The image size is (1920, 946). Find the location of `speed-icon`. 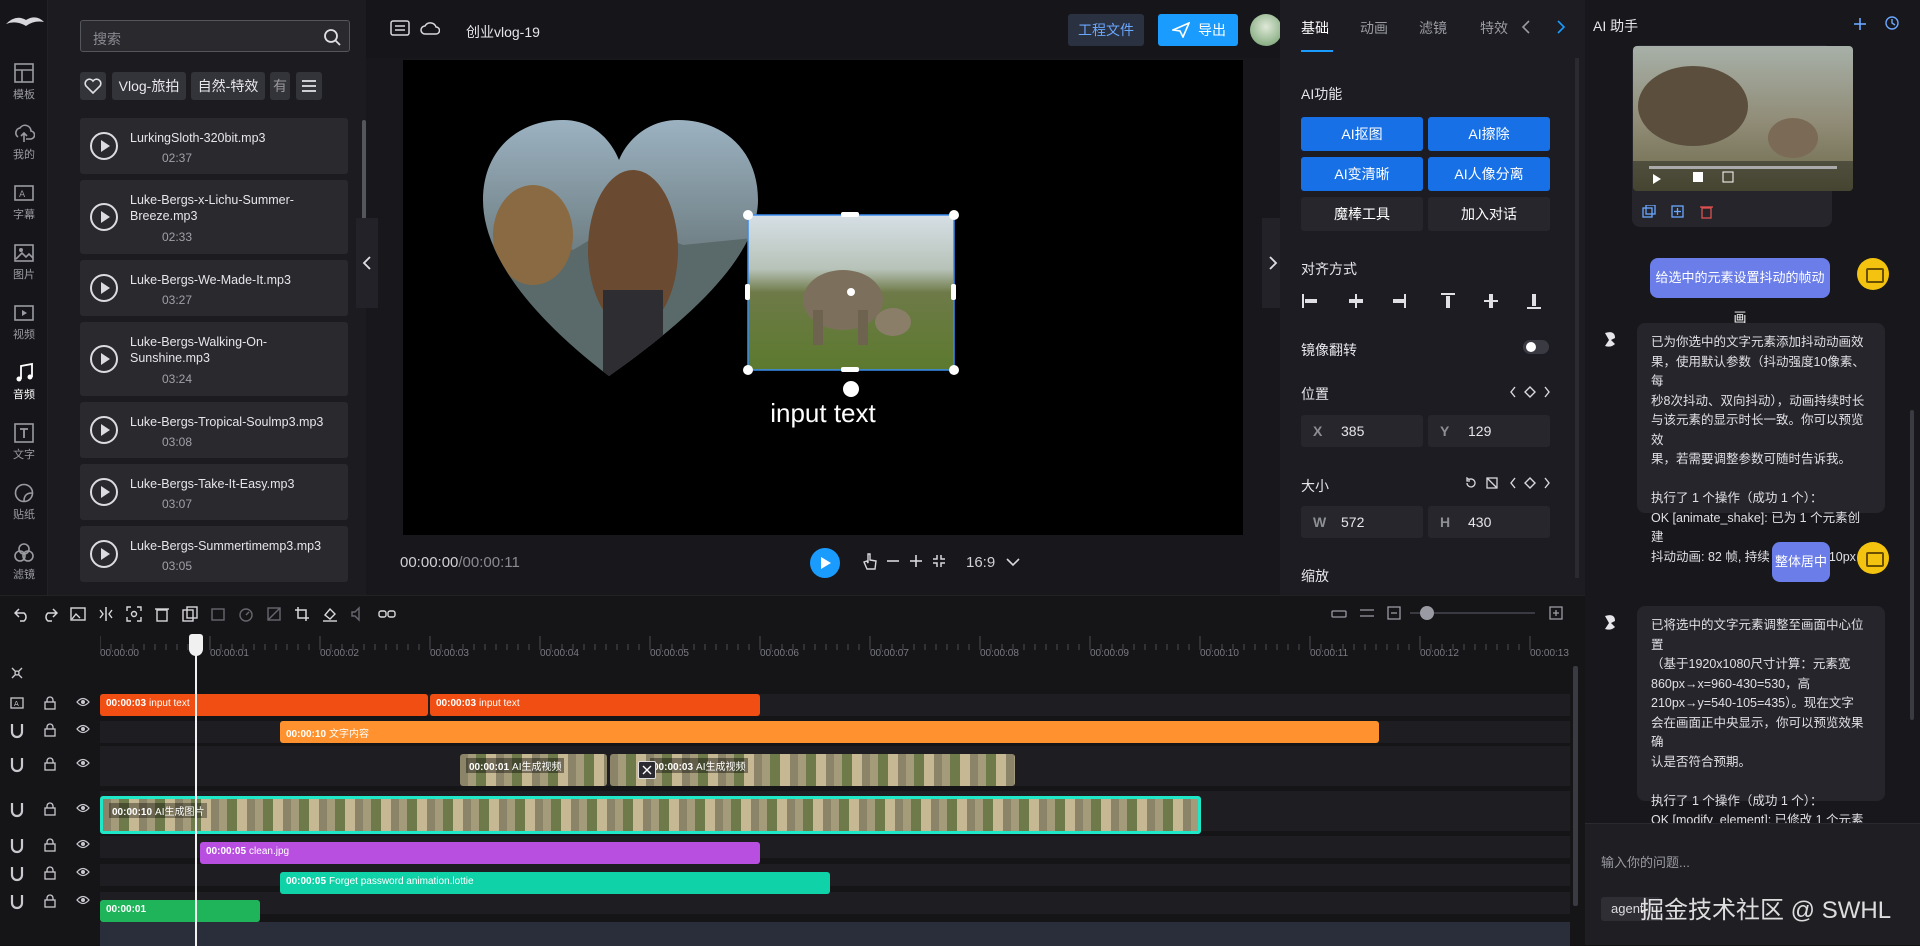

speed-icon is located at coordinates (246, 614).